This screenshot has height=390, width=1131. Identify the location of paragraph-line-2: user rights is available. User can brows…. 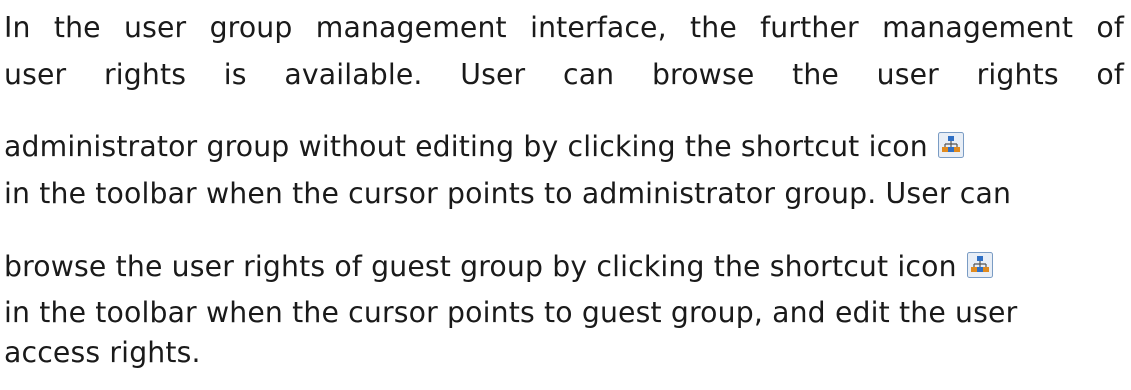
(564, 75).